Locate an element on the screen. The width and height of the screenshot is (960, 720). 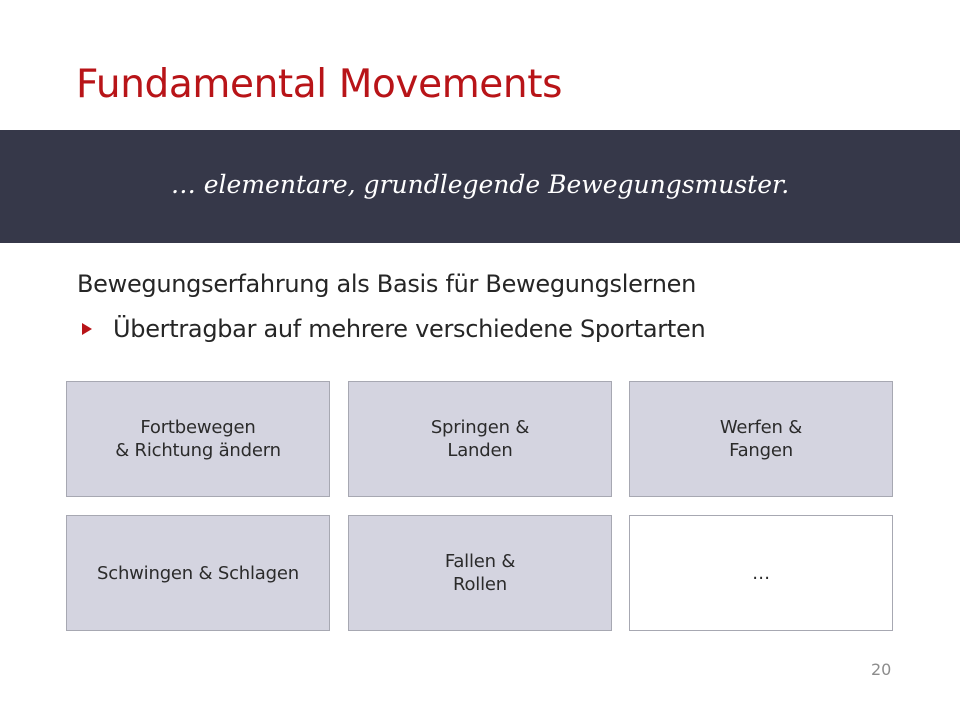
movement-box-fortbewegen: Fortbewegen & Richtung ändern is located at coordinates (198, 439).